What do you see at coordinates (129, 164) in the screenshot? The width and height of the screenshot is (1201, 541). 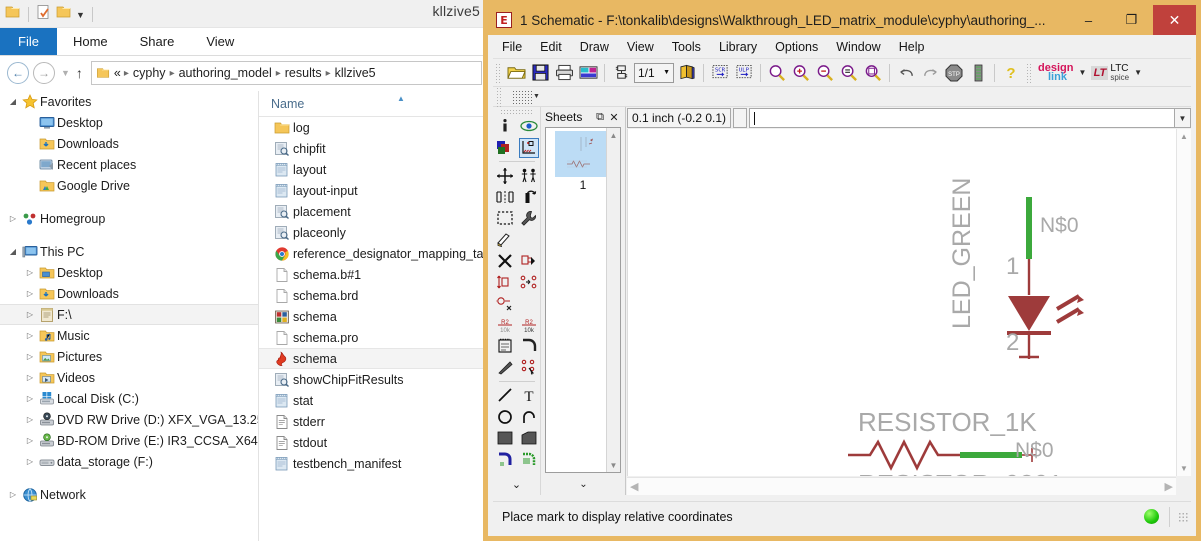 I see `tree-item-recent-places: Recent places` at bounding box center [129, 164].